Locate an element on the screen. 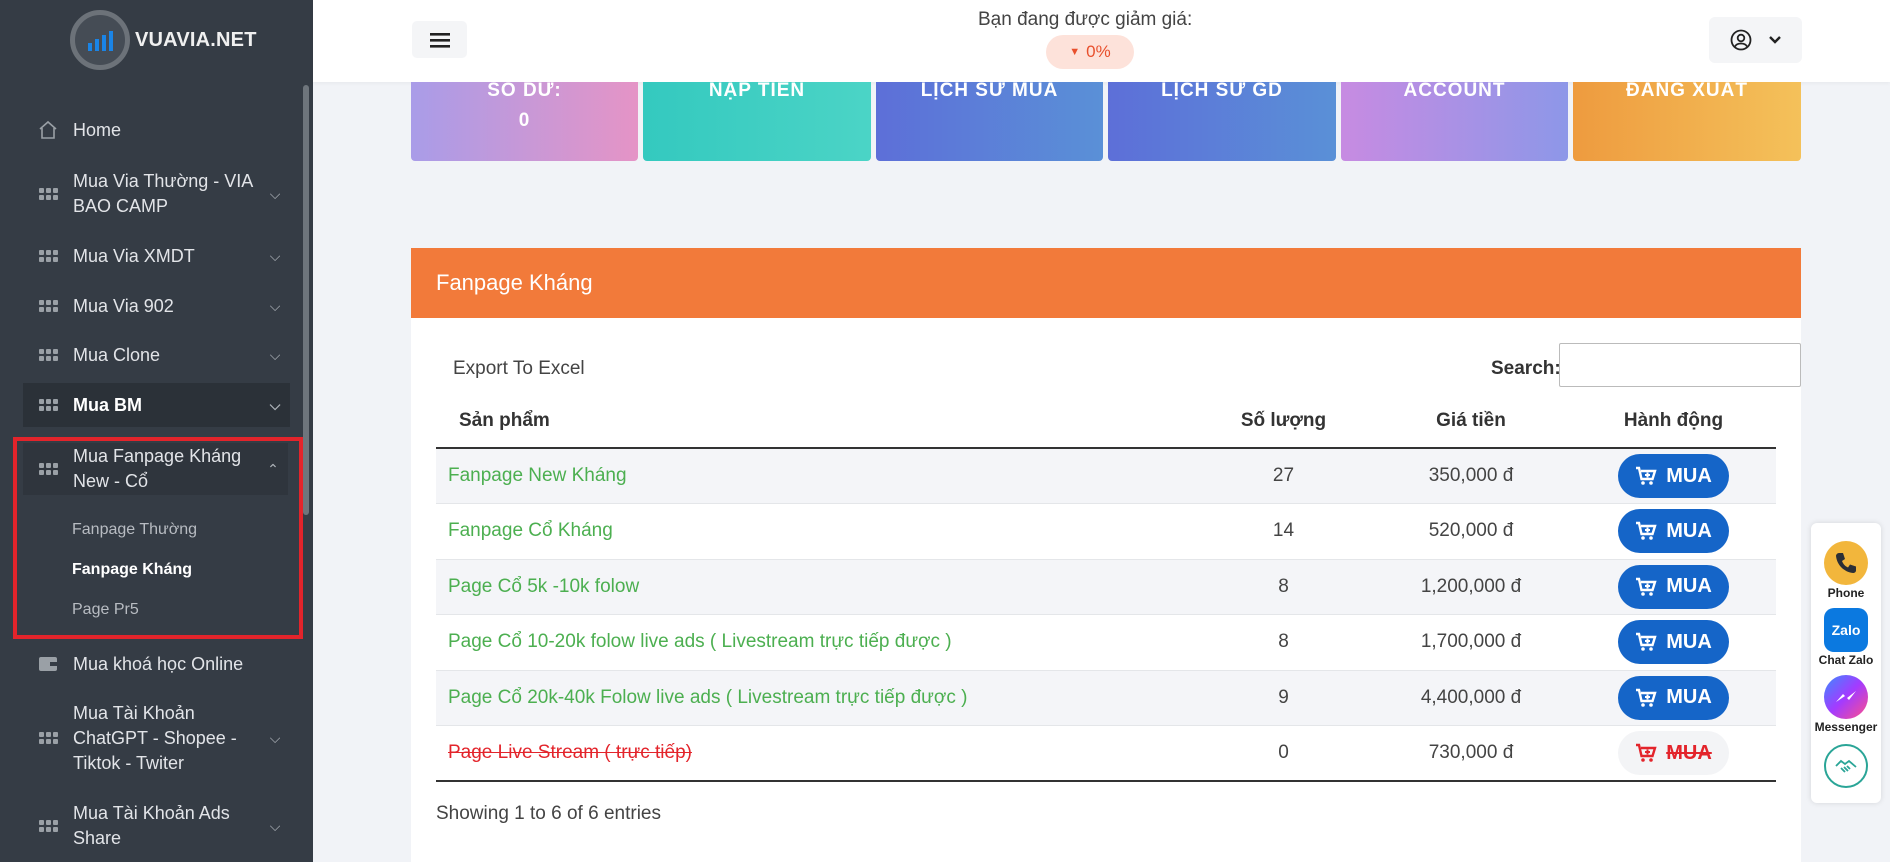  price-cell: 1,200,000 đ is located at coordinates (1471, 587).